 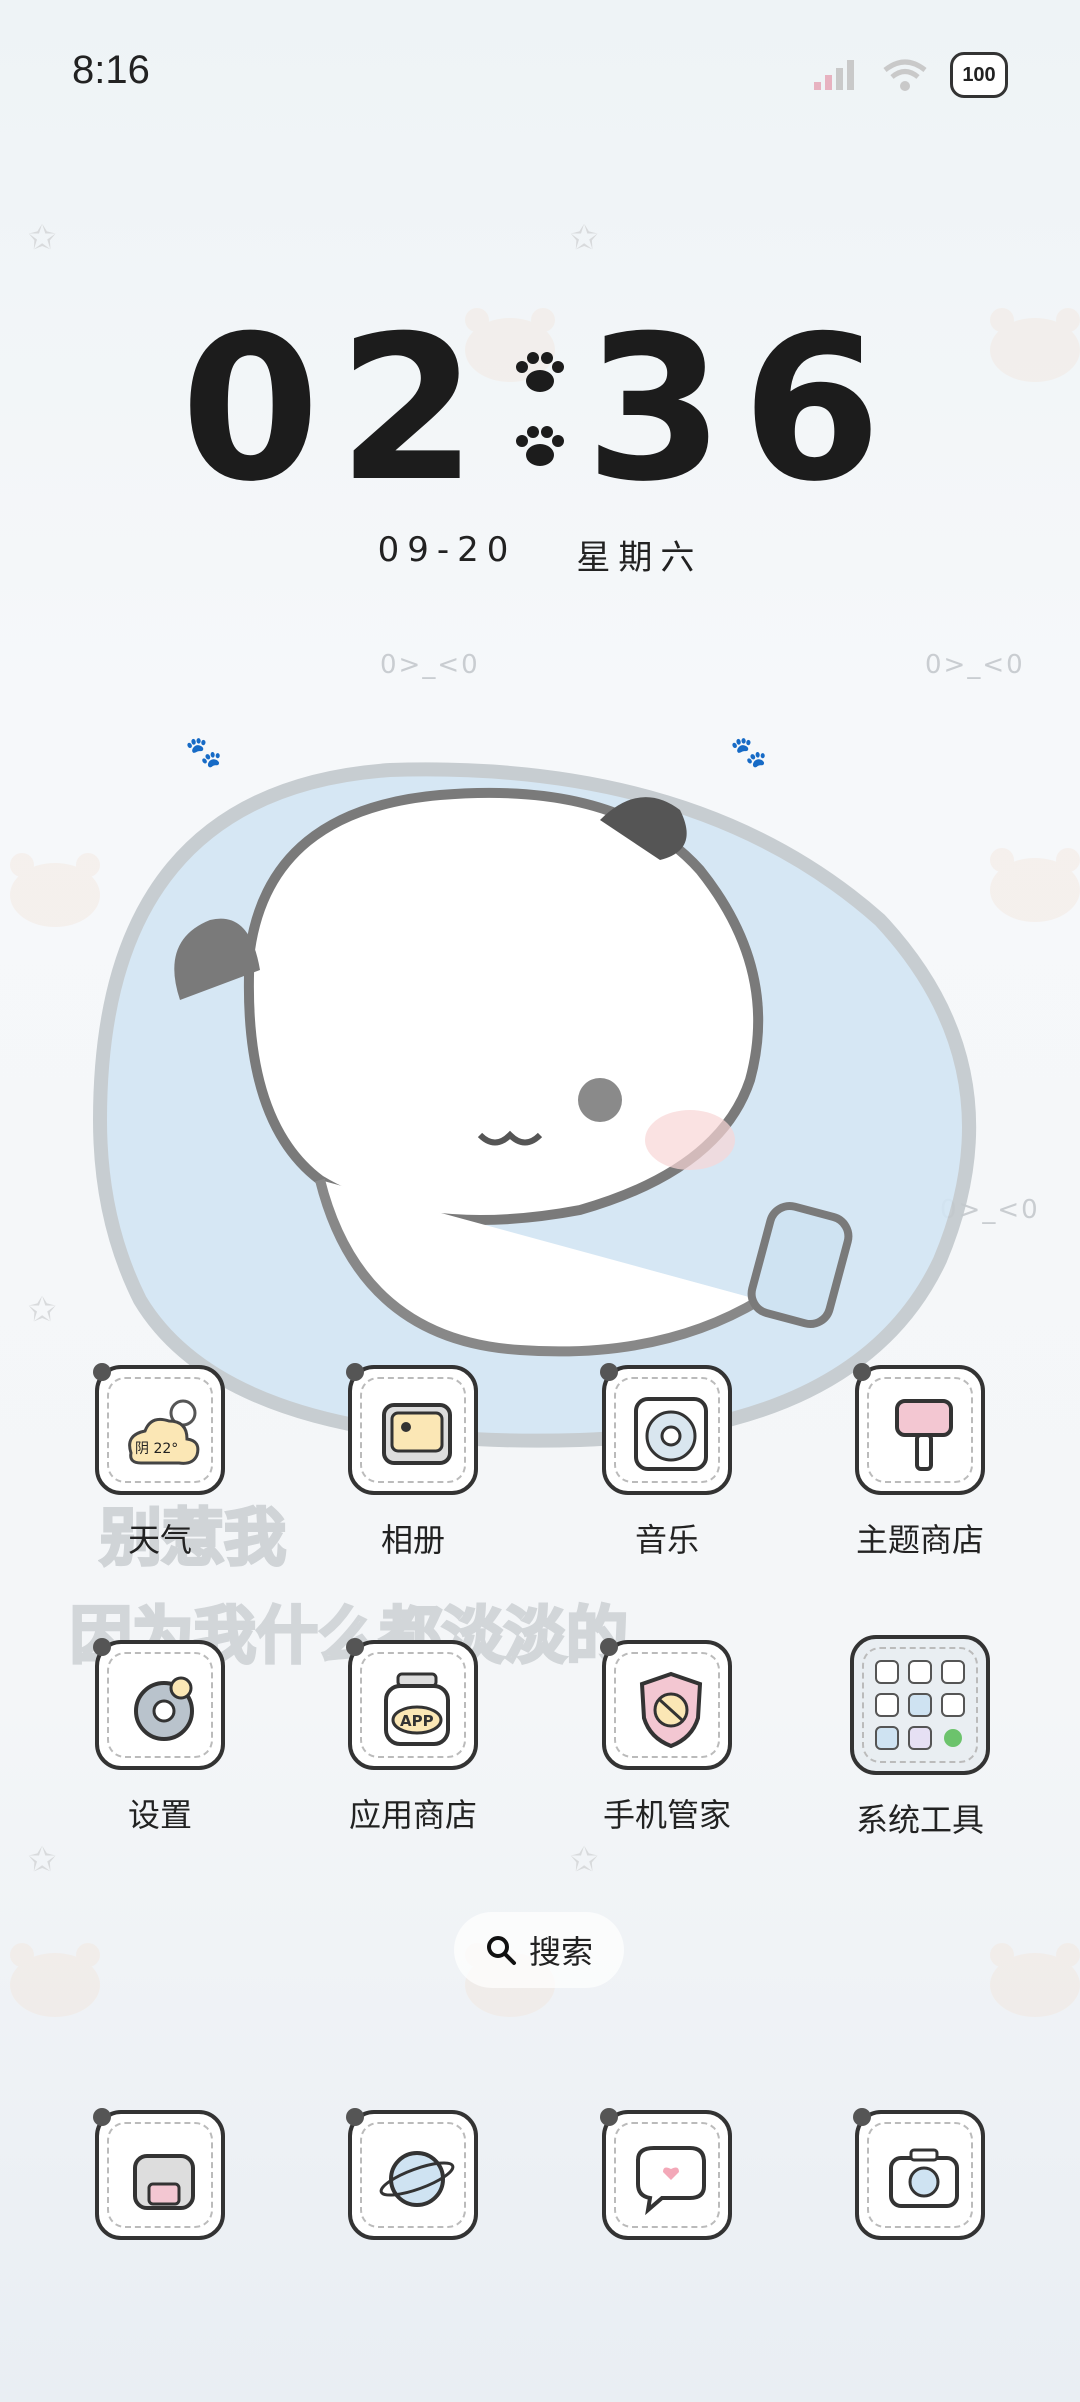 I want to click on dock-messages, so click(x=667, y=2174).